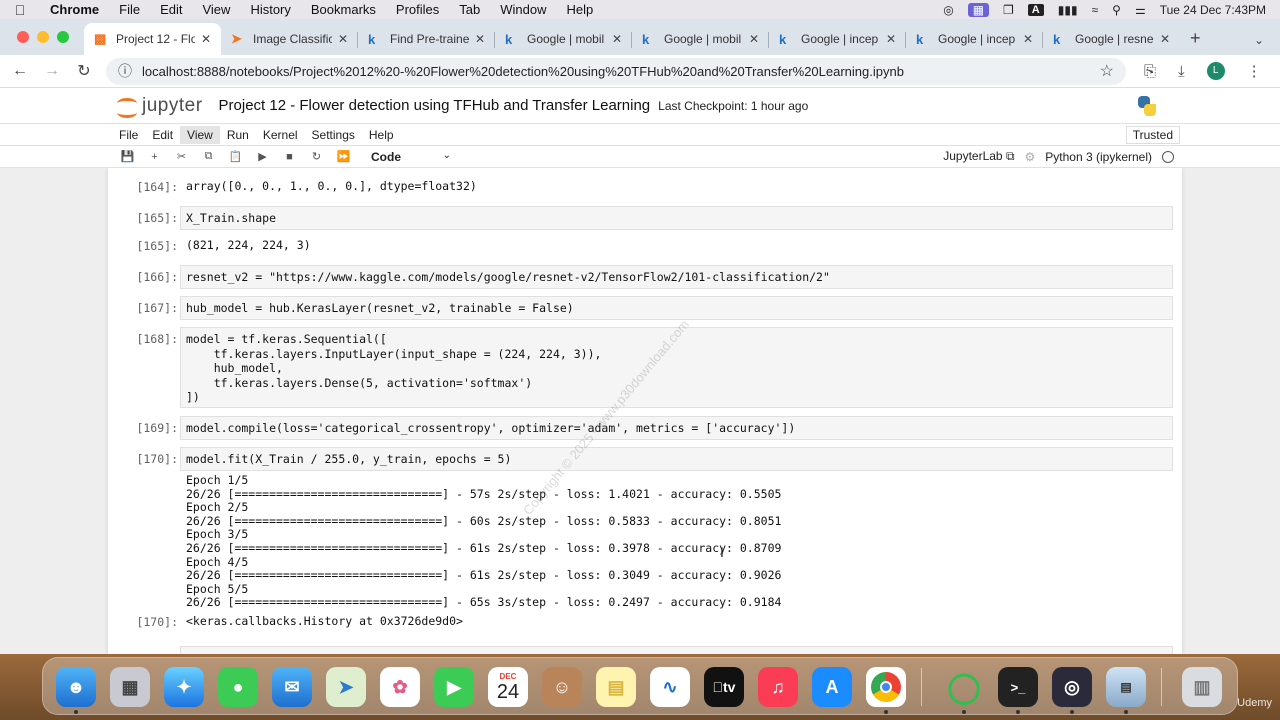 This screenshot has width=1280, height=720. What do you see at coordinates (1213, 10) in the screenshot?
I see `clock: Tue 24 Dec 7:43PM` at bounding box center [1213, 10].